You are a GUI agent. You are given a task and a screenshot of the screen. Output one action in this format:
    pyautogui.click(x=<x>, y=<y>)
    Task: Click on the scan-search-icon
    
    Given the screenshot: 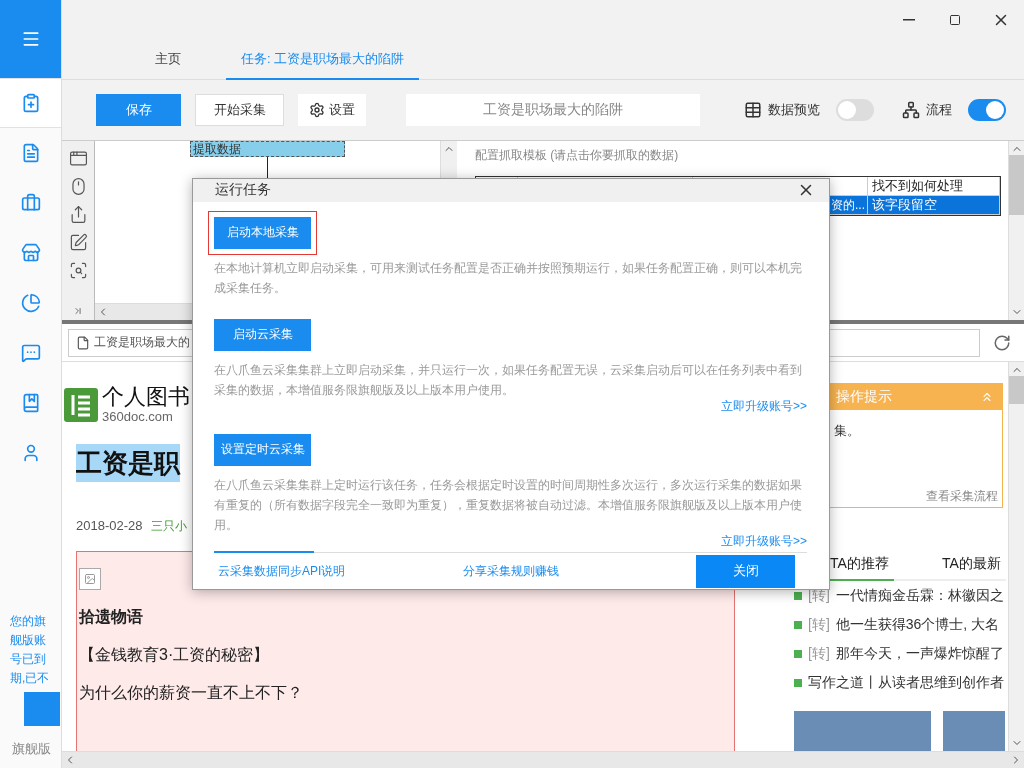 What is the action you would take?
    pyautogui.click(x=78, y=270)
    